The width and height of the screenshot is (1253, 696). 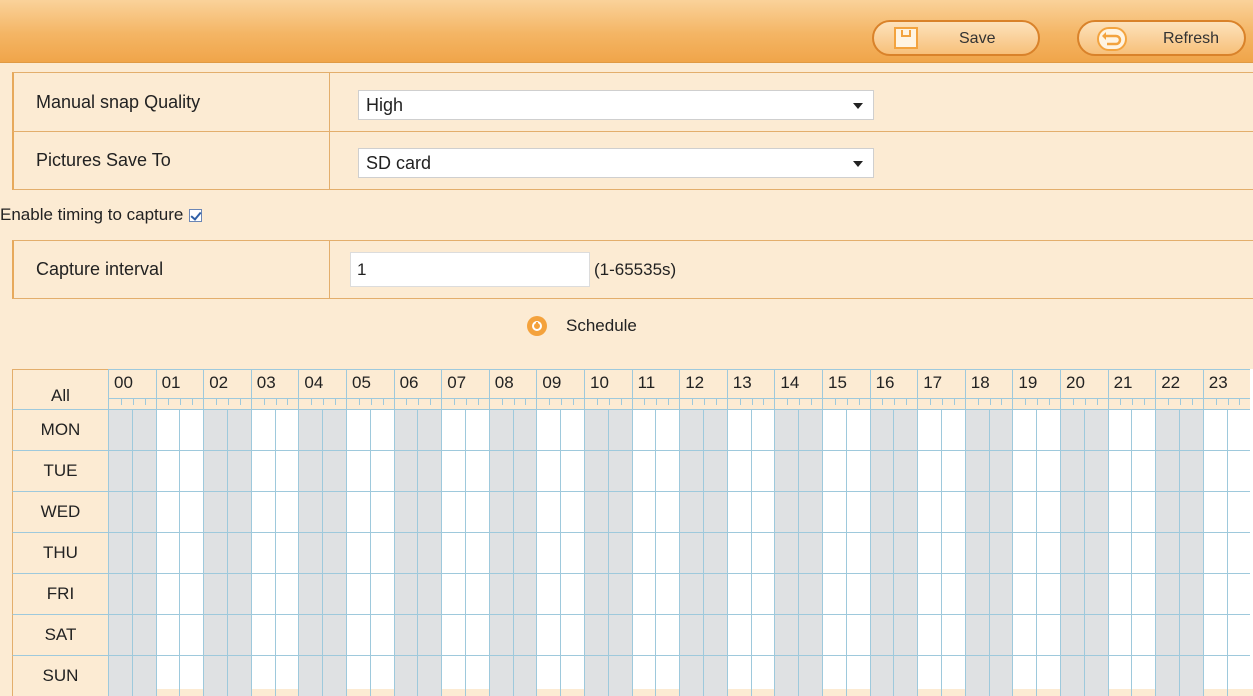 I want to click on refresh-button: Refresh, so click(x=1161, y=38).